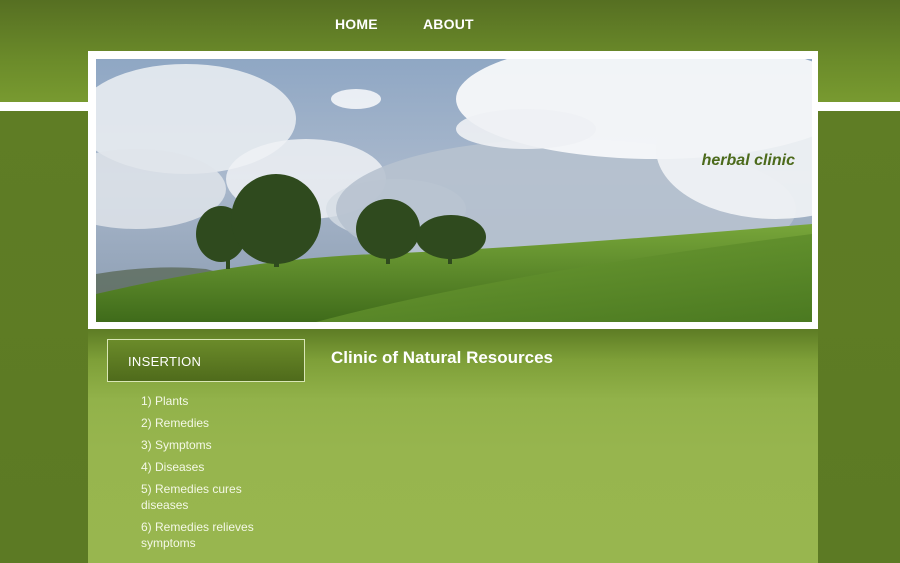 Image resolution: width=900 pixels, height=563 pixels. I want to click on brand-name: herbal clinic, so click(748, 160).